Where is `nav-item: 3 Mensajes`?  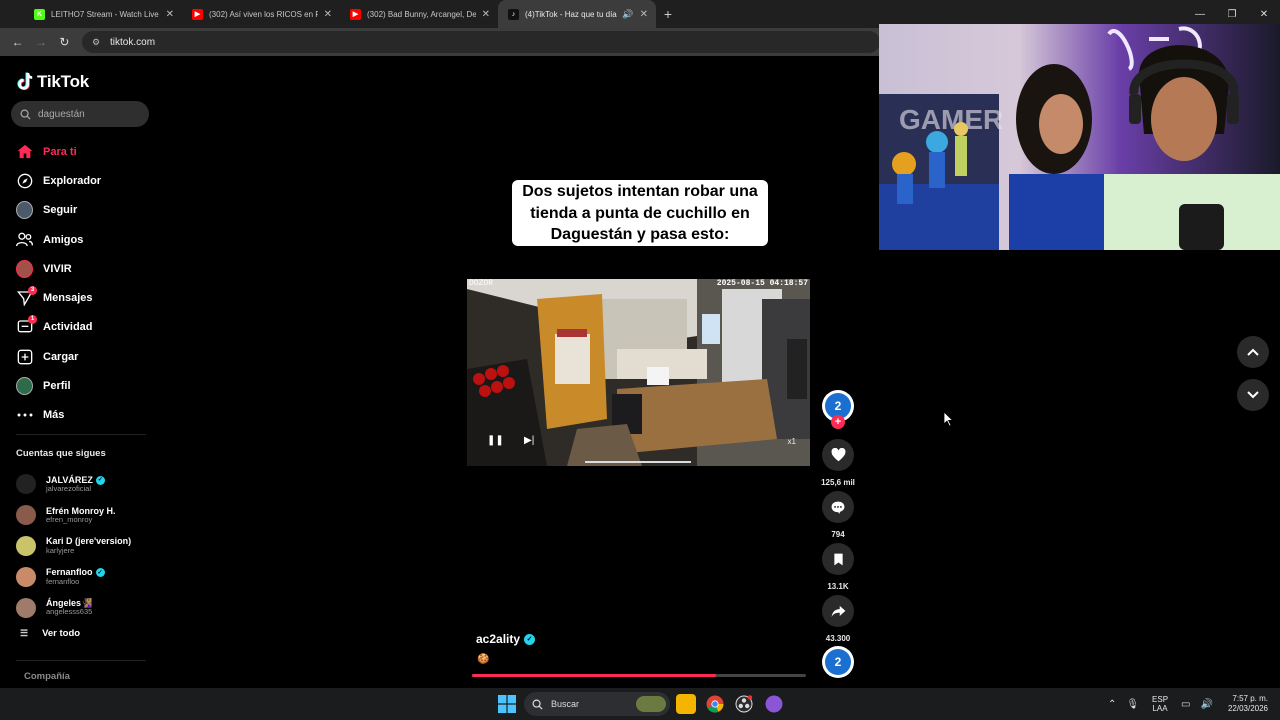
nav-item: 3 Mensajes is located at coordinates (80, 297).